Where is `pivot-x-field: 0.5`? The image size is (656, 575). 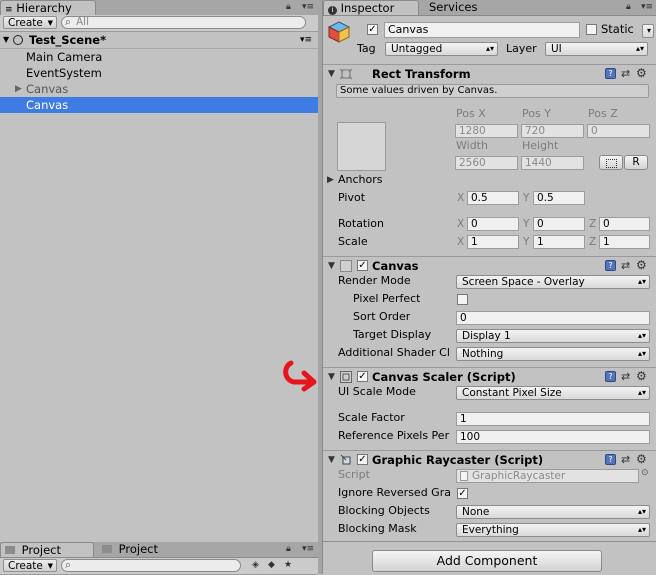 pivot-x-field: 0.5 is located at coordinates (493, 198).